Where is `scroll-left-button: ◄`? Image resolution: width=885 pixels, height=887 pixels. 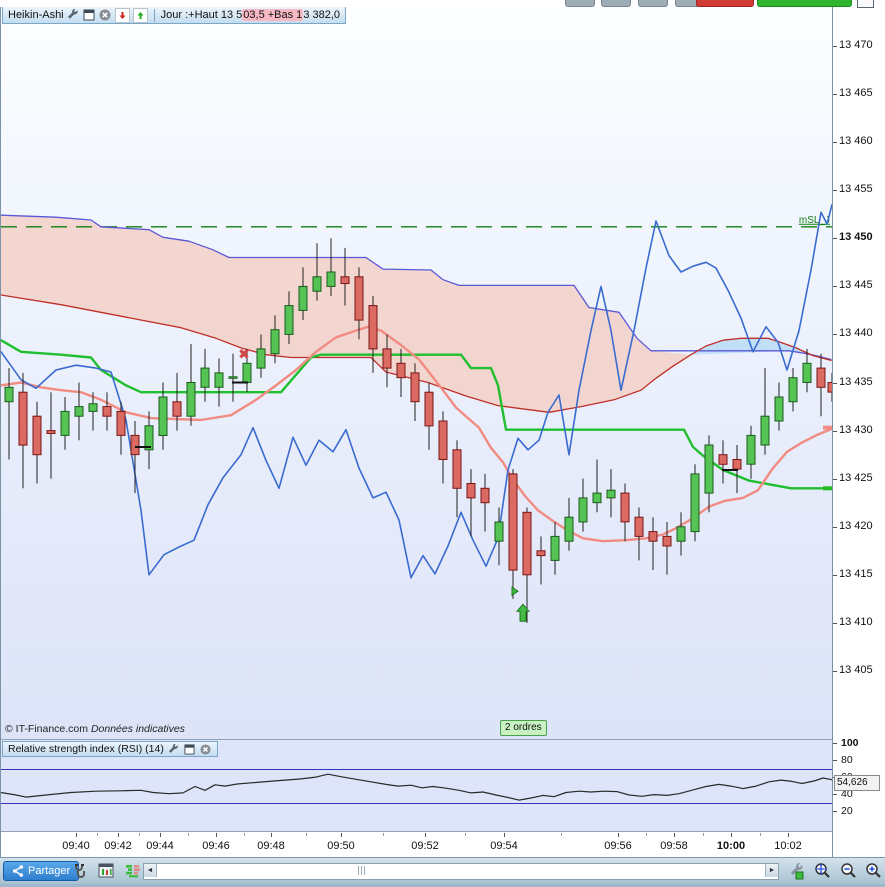 scroll-left-button: ◄ is located at coordinates (150, 870).